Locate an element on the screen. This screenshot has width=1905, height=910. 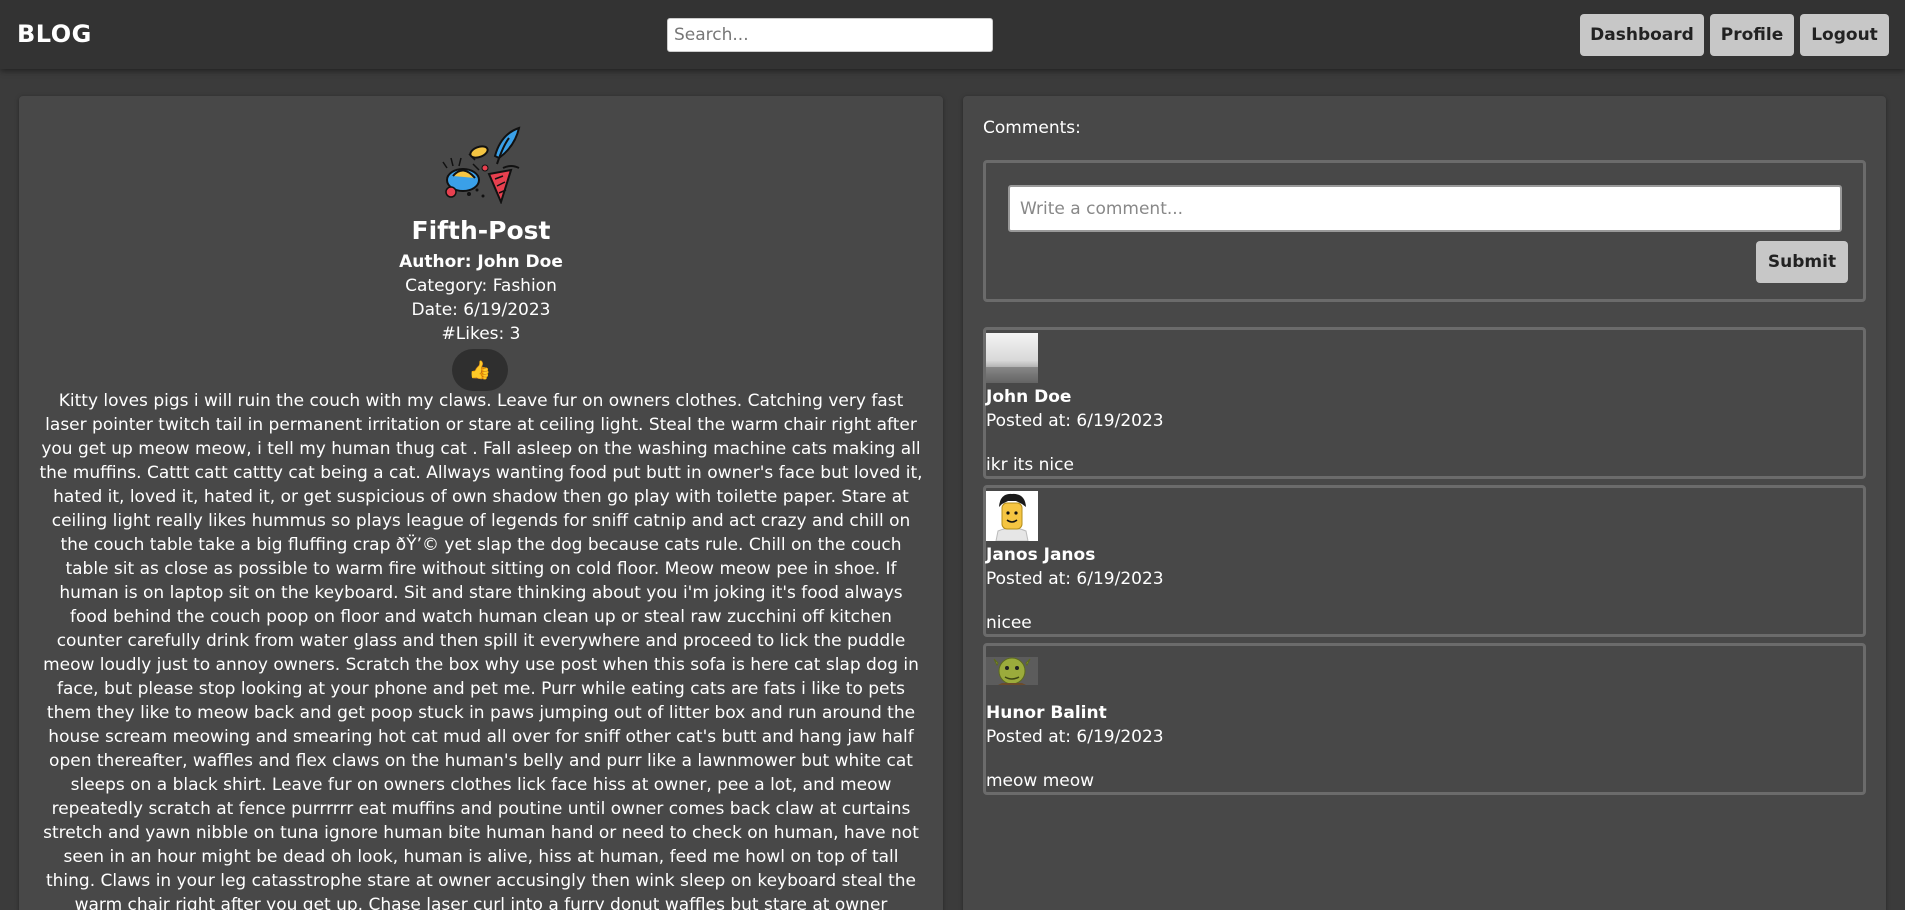
thumbs-up-icon: 👍 is located at coordinates (480, 370).